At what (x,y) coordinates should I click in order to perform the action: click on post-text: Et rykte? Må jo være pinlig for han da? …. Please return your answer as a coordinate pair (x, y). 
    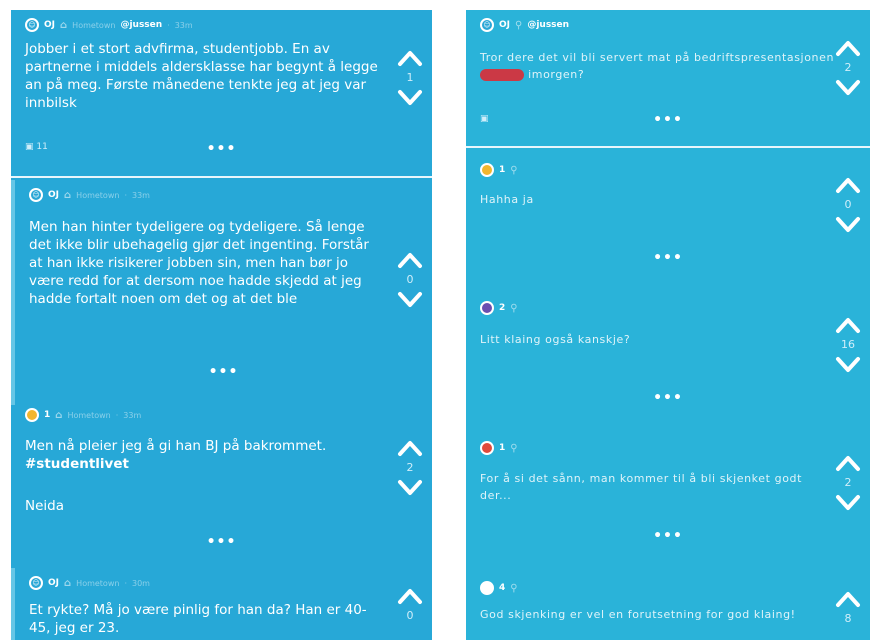
    Looking at the image, I should click on (198, 619).